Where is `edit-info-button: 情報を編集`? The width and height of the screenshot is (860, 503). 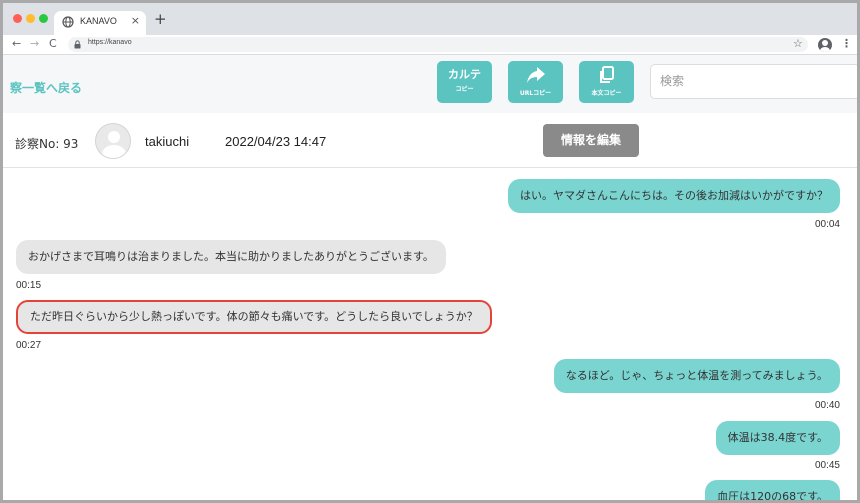
edit-info-button: 情報を編集 is located at coordinates (591, 140).